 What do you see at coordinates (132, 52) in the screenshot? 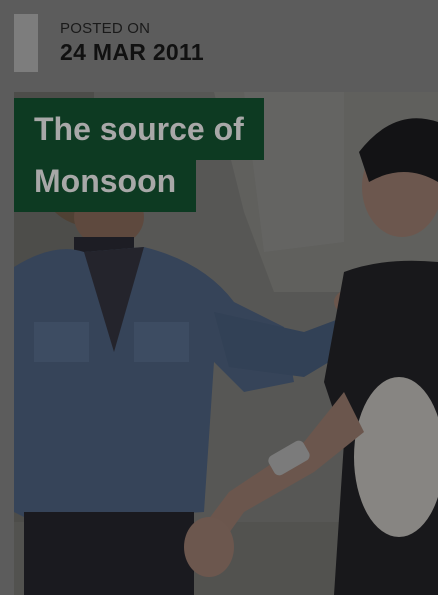
I see `post-date: 24 MAR 2011` at bounding box center [132, 52].